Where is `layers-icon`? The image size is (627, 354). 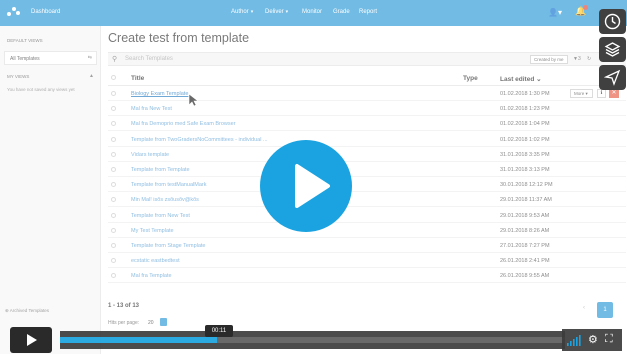 layers-icon is located at coordinates (612, 49).